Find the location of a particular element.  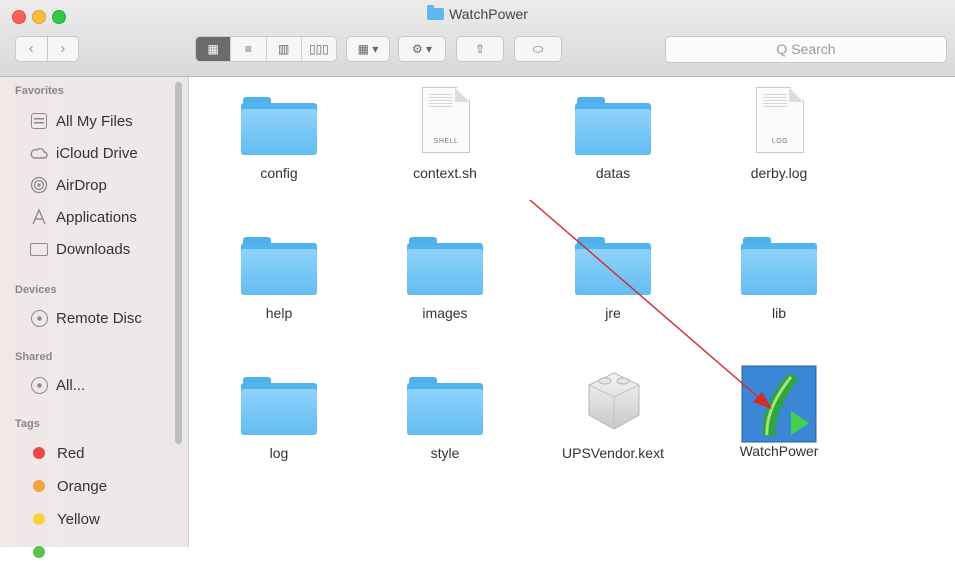

file-name: context.sh is located at coordinates (445, 173).